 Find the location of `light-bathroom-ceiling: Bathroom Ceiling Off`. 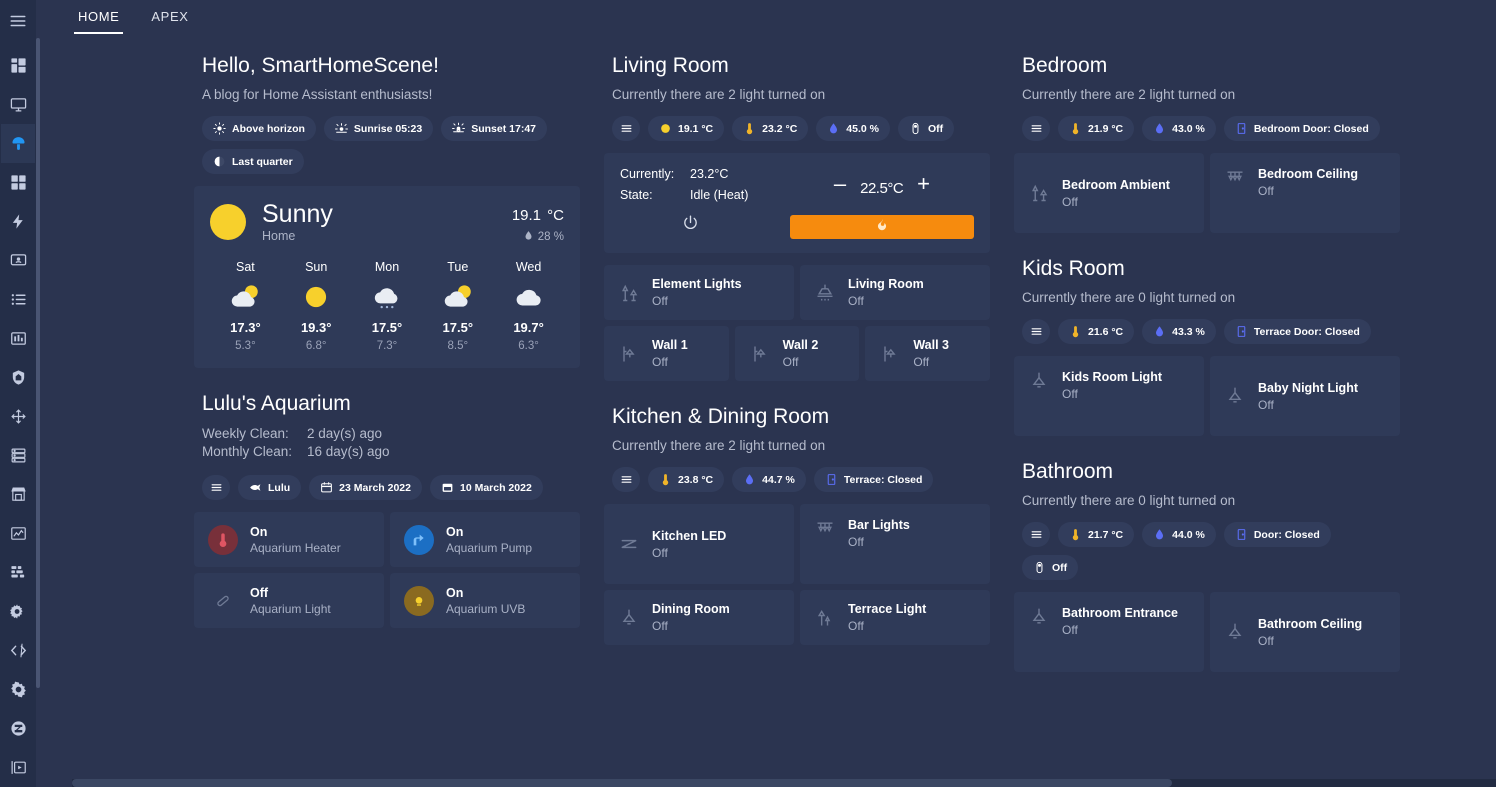

light-bathroom-ceiling: Bathroom Ceiling Off is located at coordinates (1305, 632).